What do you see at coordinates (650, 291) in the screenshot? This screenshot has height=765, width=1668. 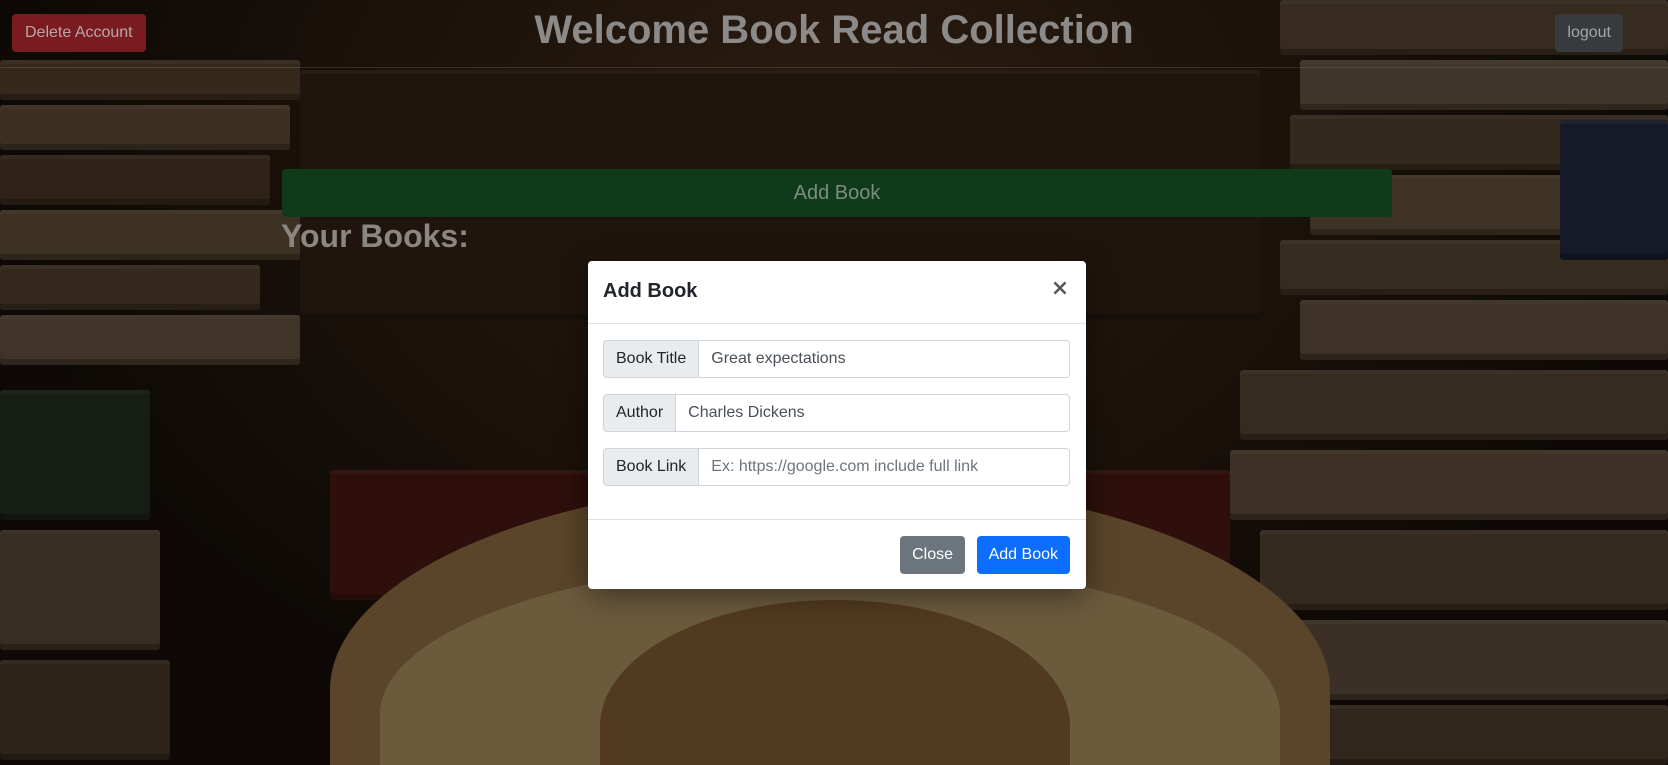 I see `modal-title: Add Book` at bounding box center [650, 291].